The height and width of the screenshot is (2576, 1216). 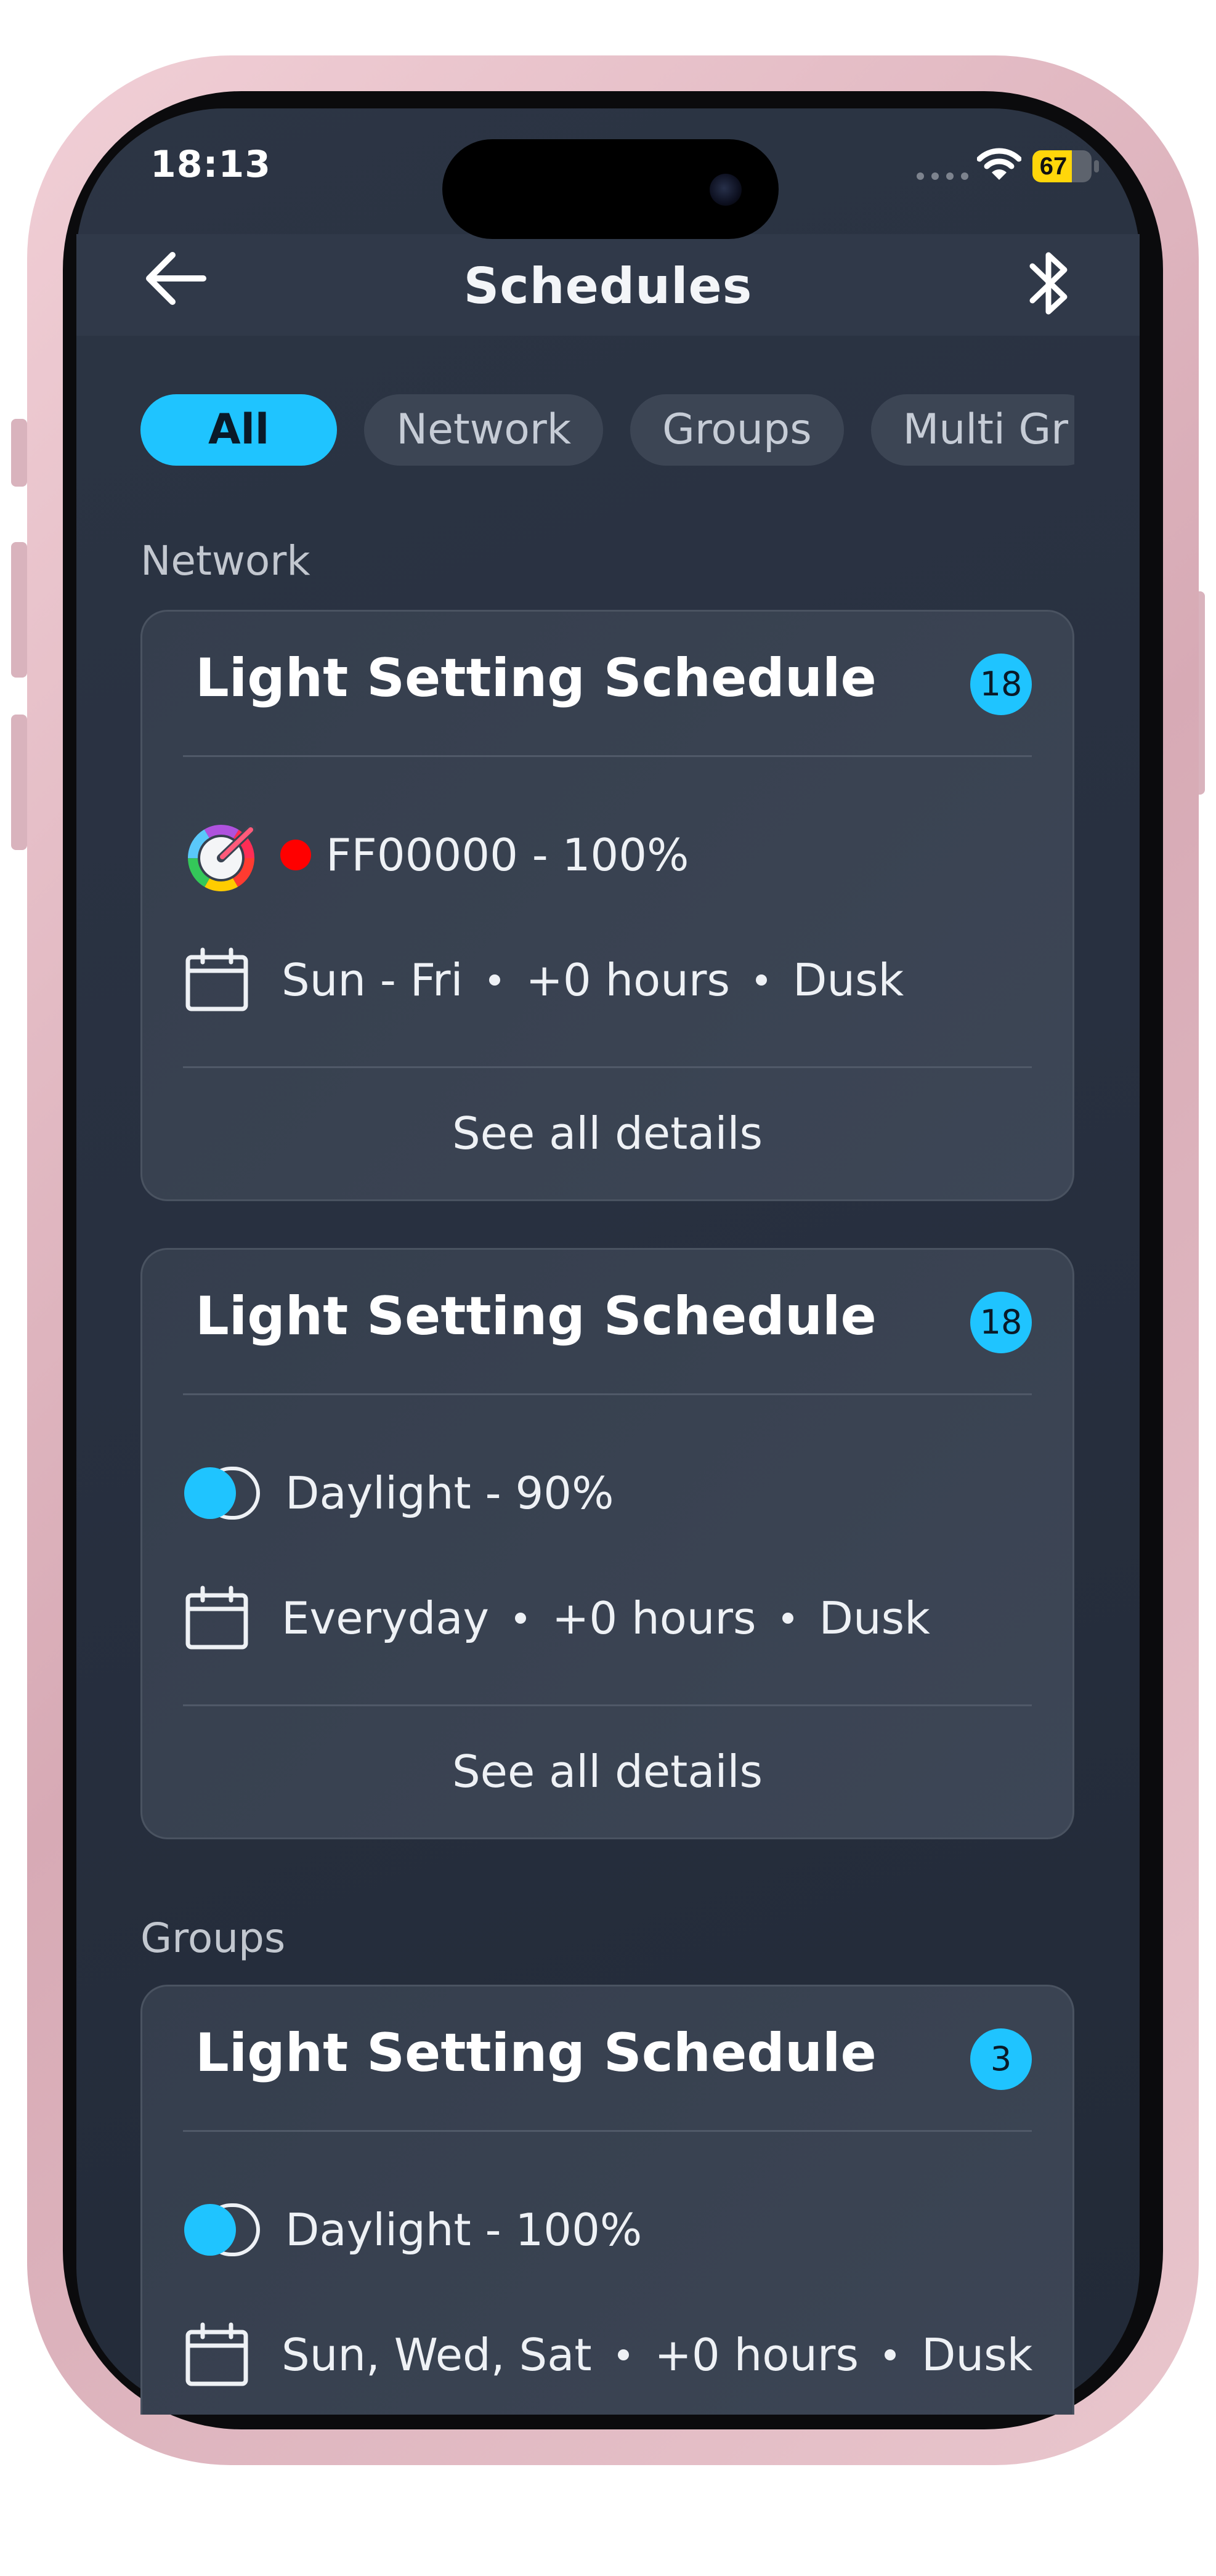 I want to click on schedule-row: Sun - Fri +0 hours Dusk, so click(x=543, y=980).